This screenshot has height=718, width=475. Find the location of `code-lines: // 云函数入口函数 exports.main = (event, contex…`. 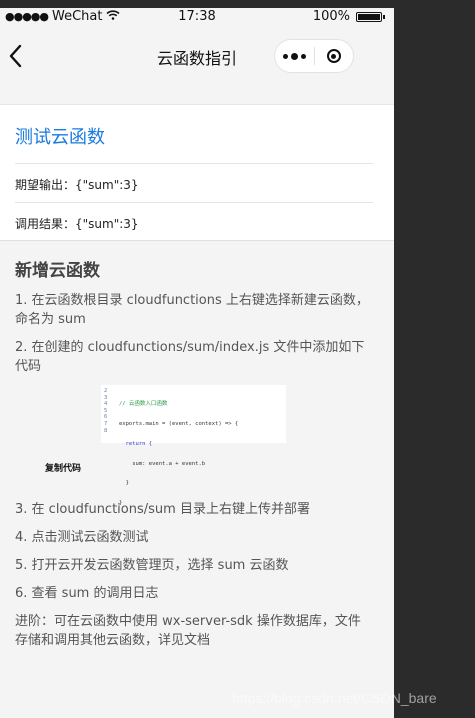

code-lines: // 云函数入口函数 exports.main = (event, contex… is located at coordinates (178, 454).